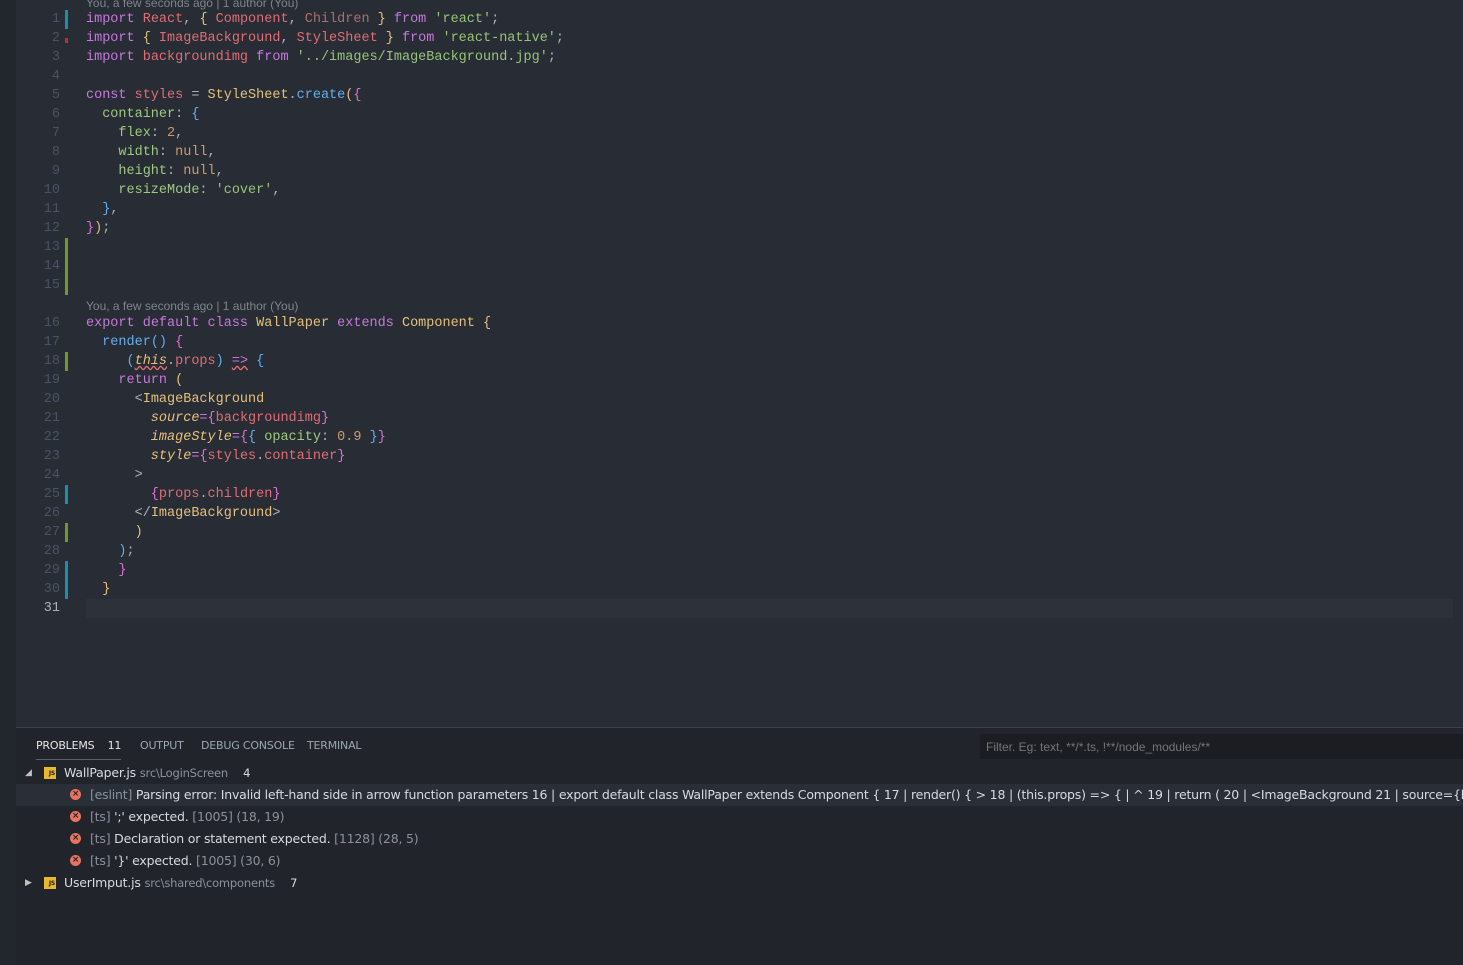 This screenshot has height=965, width=1463. What do you see at coordinates (100, 838) in the screenshot?
I see `problem-source: [ts]` at bounding box center [100, 838].